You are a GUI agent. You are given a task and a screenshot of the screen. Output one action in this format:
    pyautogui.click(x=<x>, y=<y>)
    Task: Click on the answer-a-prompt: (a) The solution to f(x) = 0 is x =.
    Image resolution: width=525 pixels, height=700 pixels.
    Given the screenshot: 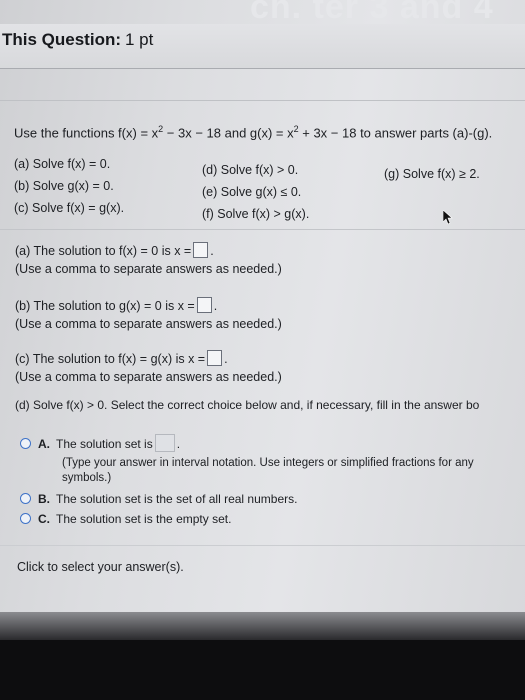 What is the action you would take?
    pyautogui.click(x=114, y=250)
    